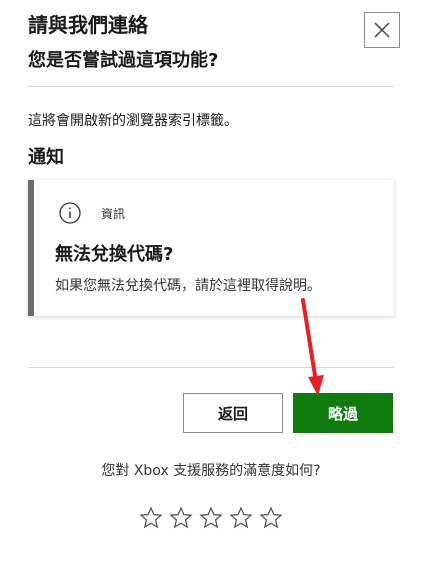 Image resolution: width=422 pixels, height=568 pixels. Describe the element at coordinates (343, 413) in the screenshot. I see `skip-button: 略過` at that location.